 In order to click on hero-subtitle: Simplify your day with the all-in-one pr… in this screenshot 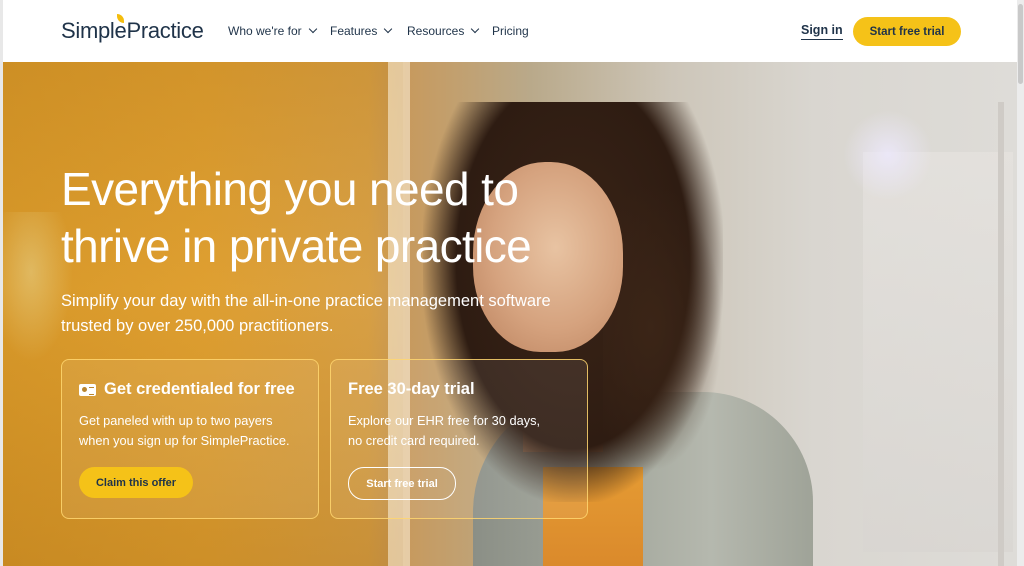, I will do `click(341, 314)`.